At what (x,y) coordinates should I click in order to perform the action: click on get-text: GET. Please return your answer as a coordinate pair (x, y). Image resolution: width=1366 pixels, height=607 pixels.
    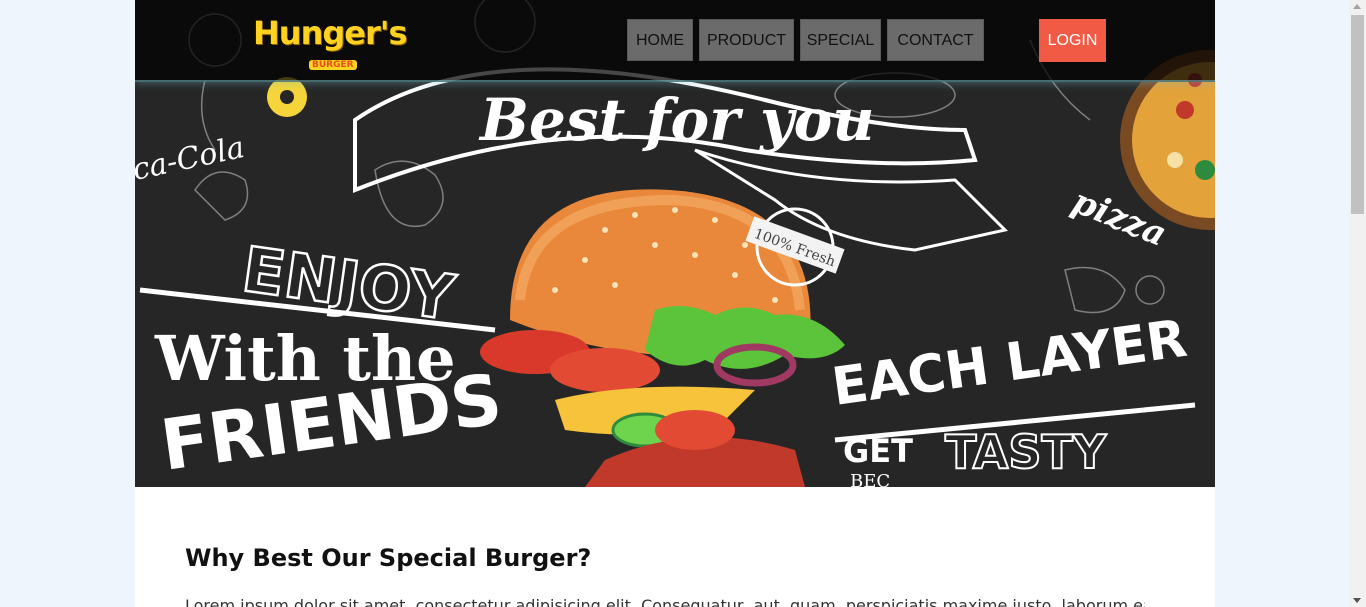
    Looking at the image, I should click on (878, 451).